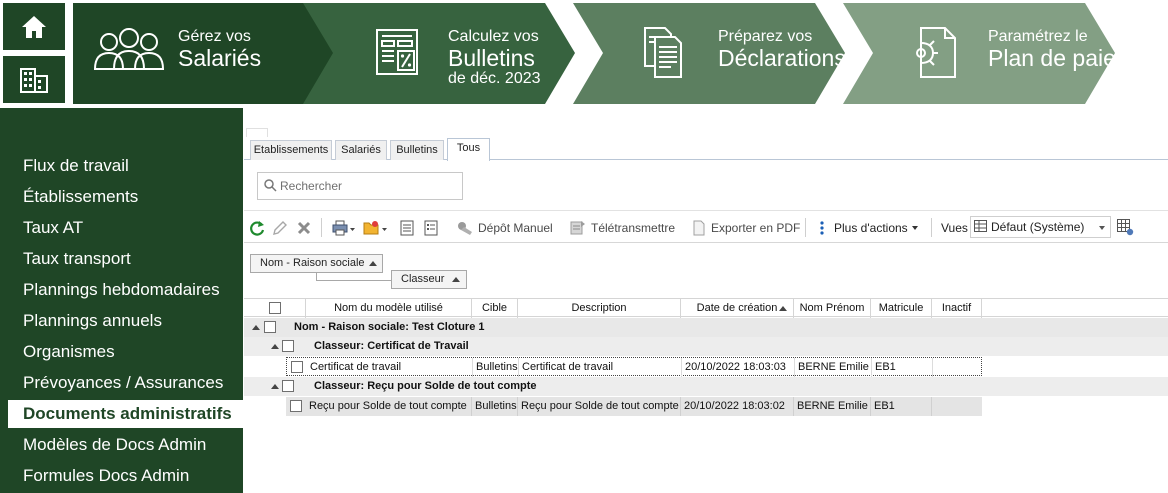 This screenshot has height=493, width=1168. What do you see at coordinates (407, 227) in the screenshot?
I see `document-button` at bounding box center [407, 227].